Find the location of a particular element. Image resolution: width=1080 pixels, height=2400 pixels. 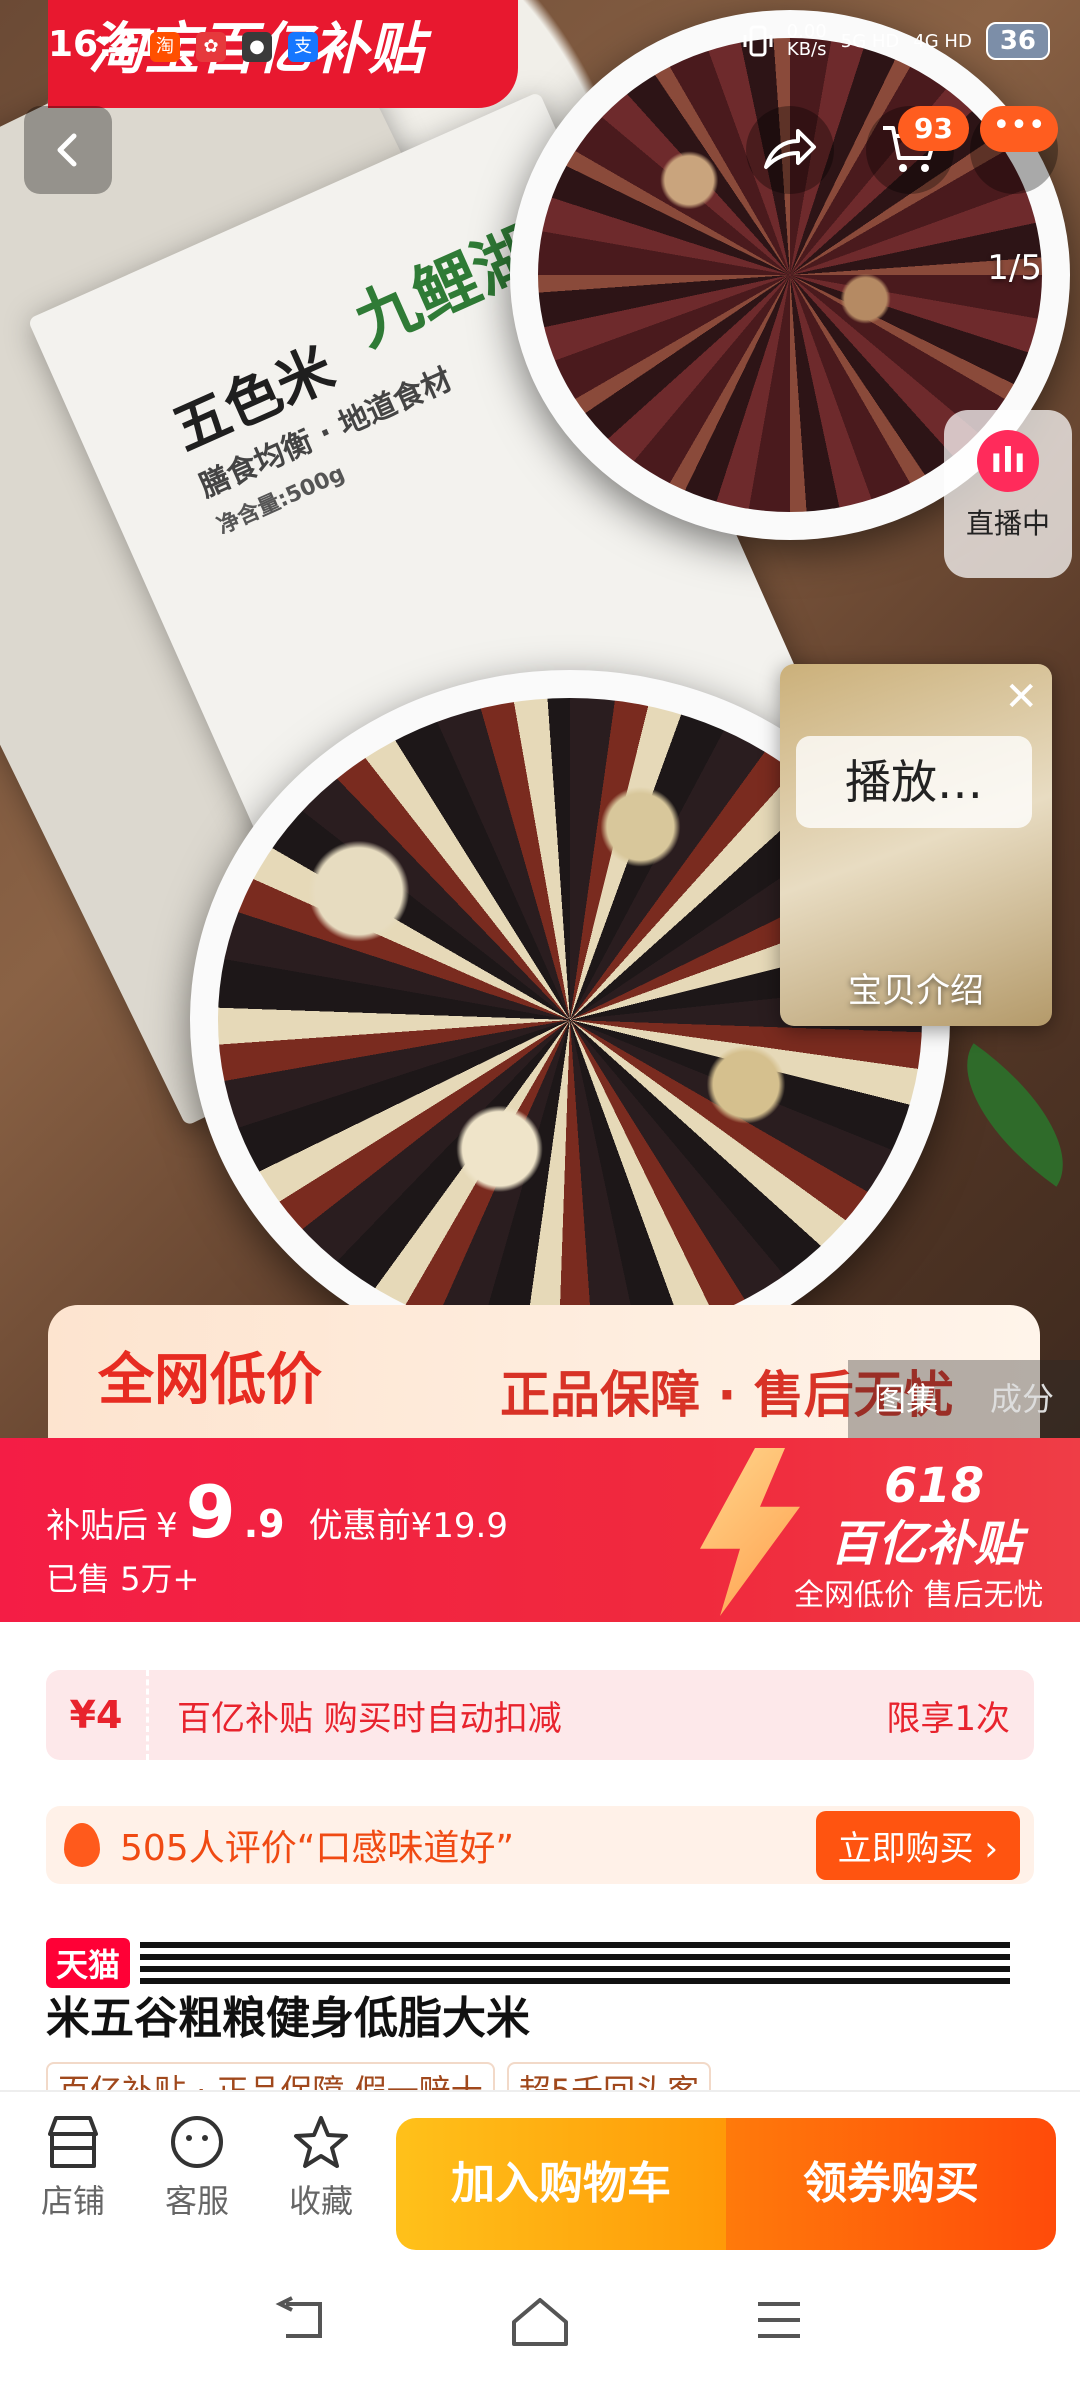

tab-store-label: 店铺 is located at coordinates (72, 2201).